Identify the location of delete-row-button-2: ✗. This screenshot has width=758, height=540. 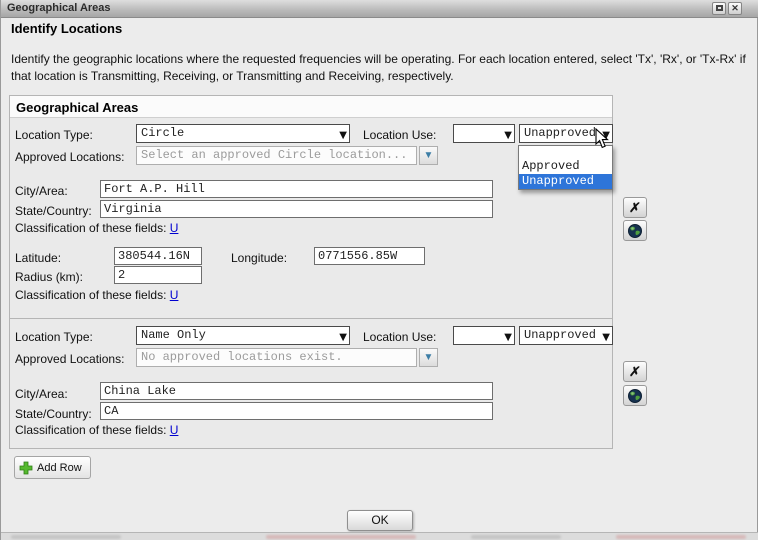
(635, 371).